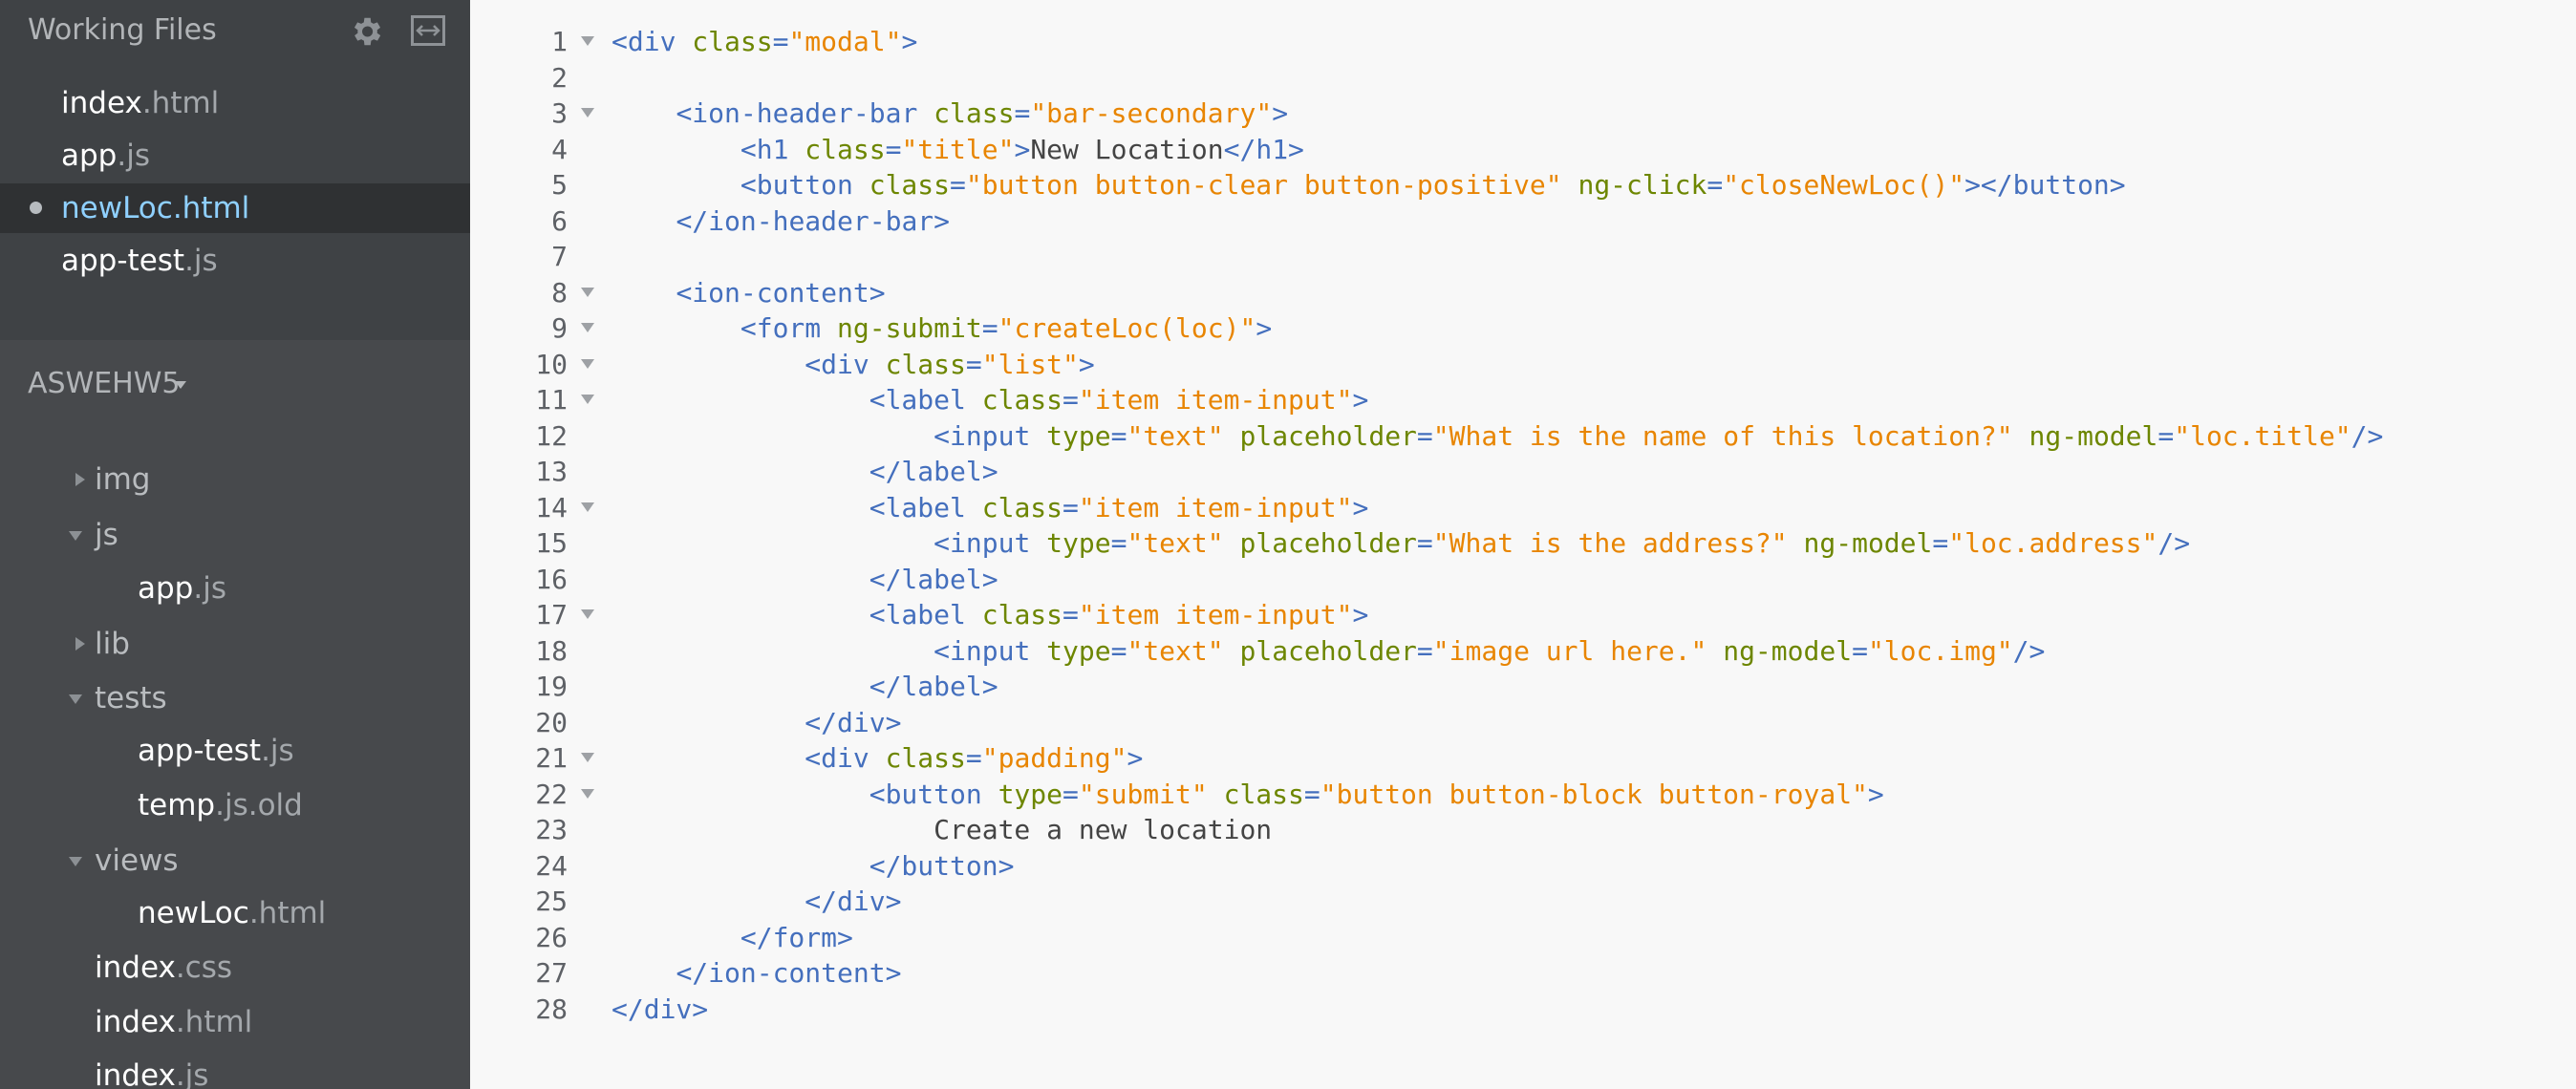  What do you see at coordinates (1523, 400) in the screenshot?
I see `code-line: 11 <label class="item item-input">` at bounding box center [1523, 400].